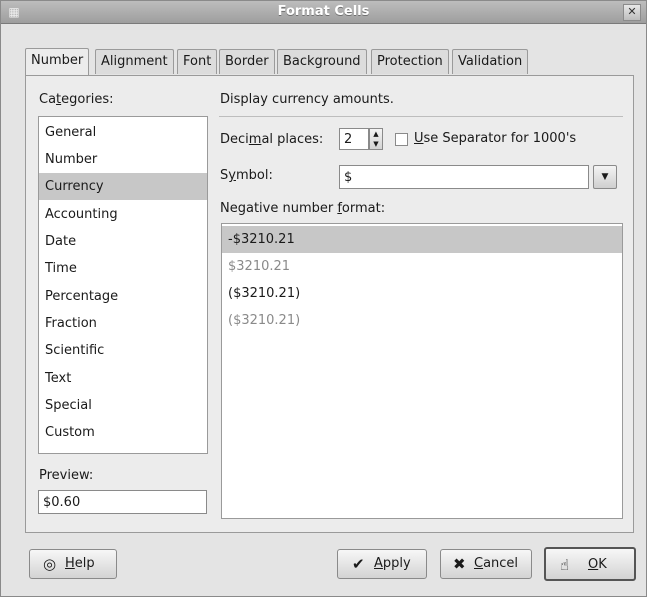 This screenshot has height=597, width=647. I want to click on category-number: Number, so click(123, 159).